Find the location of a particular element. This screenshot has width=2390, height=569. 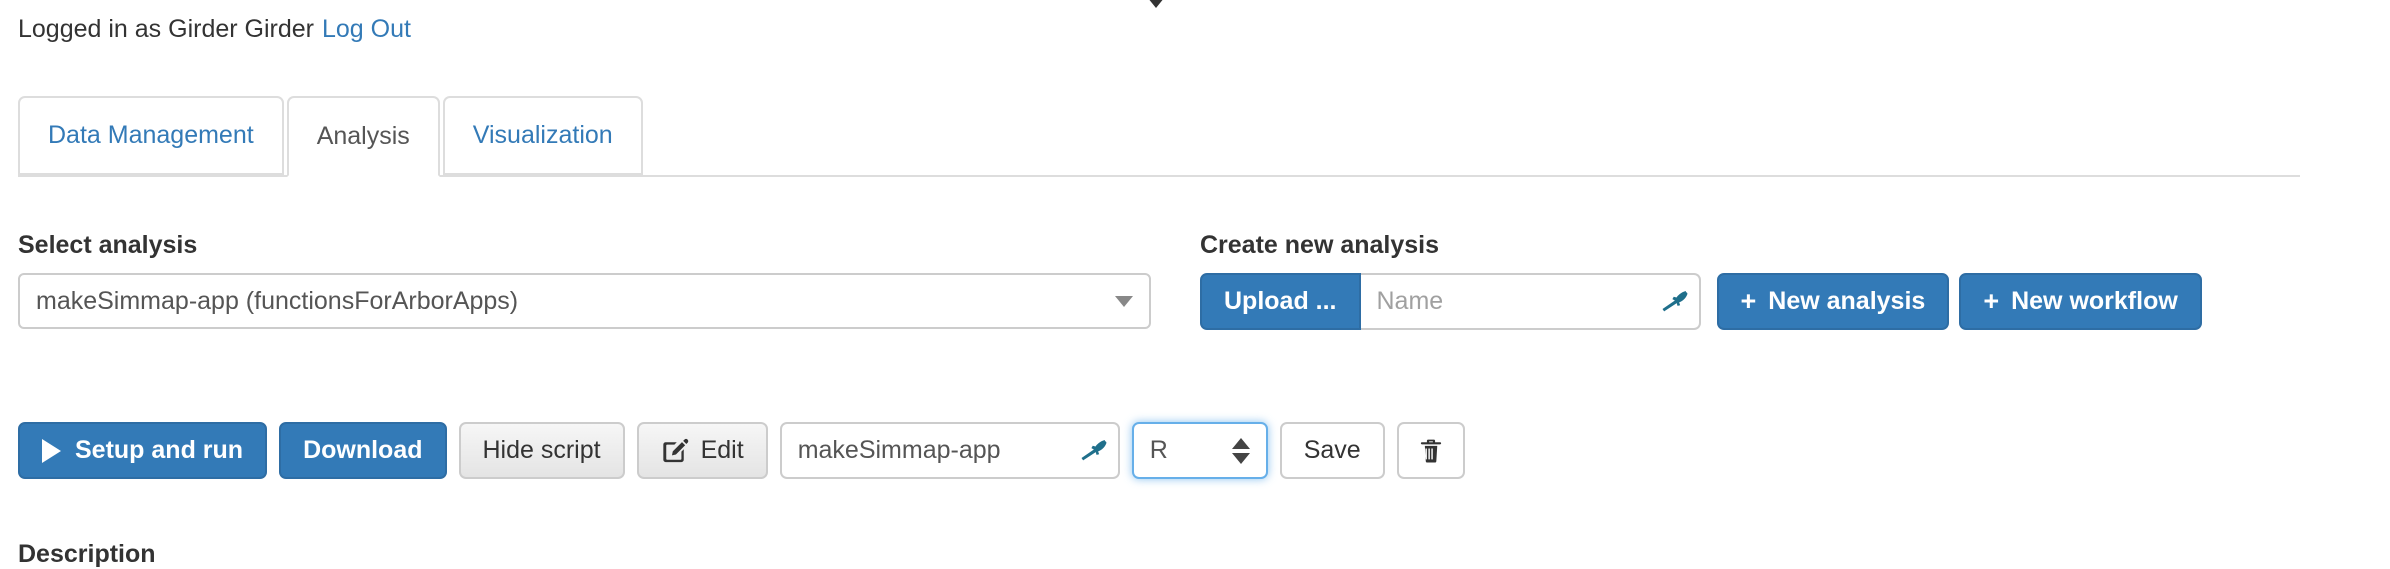

trash-icon is located at coordinates (1430, 451).